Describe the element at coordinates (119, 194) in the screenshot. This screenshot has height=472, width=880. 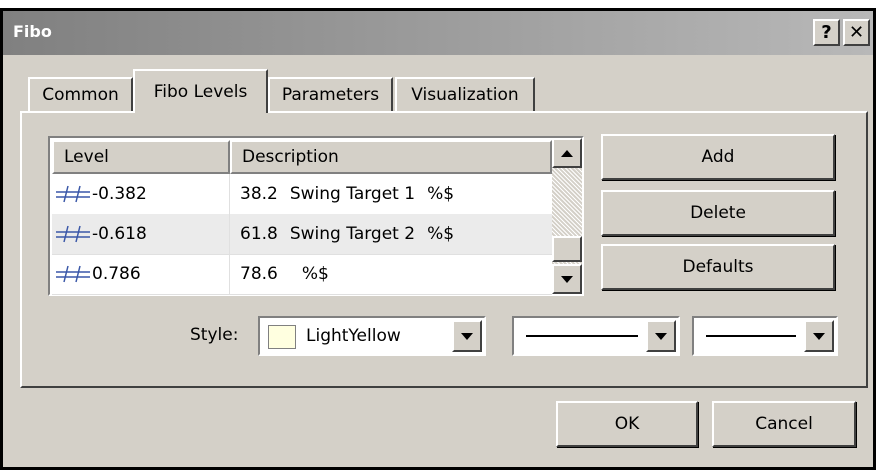
I see `level-value: -0.382` at that location.